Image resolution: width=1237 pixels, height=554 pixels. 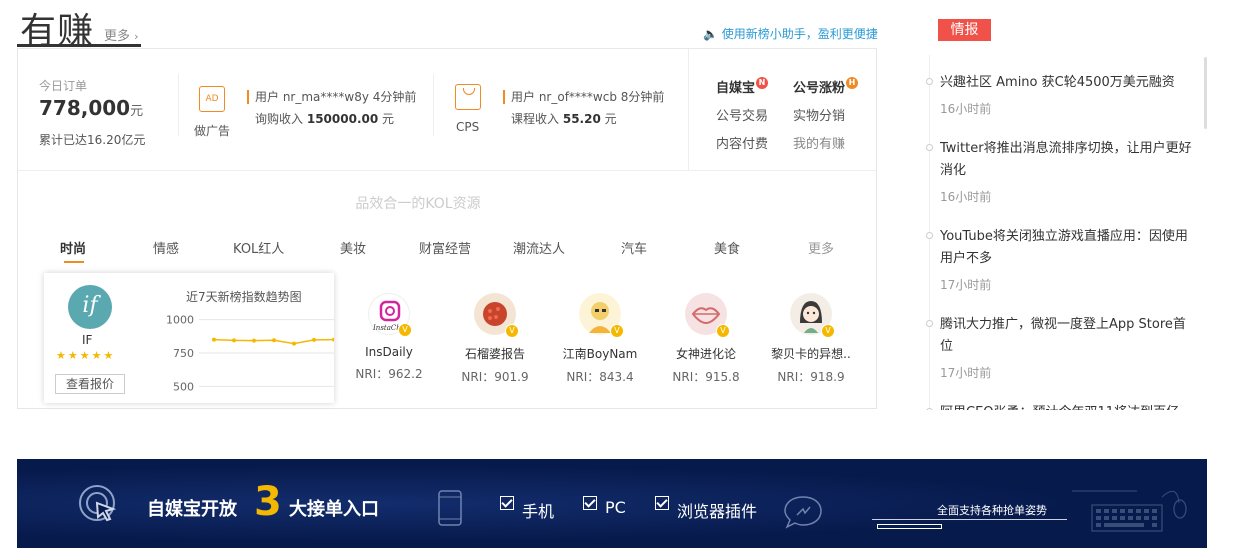 What do you see at coordinates (799, 34) in the screenshot?
I see `helper-link-label: 使用新榜小助手，盈利更便捷` at bounding box center [799, 34].